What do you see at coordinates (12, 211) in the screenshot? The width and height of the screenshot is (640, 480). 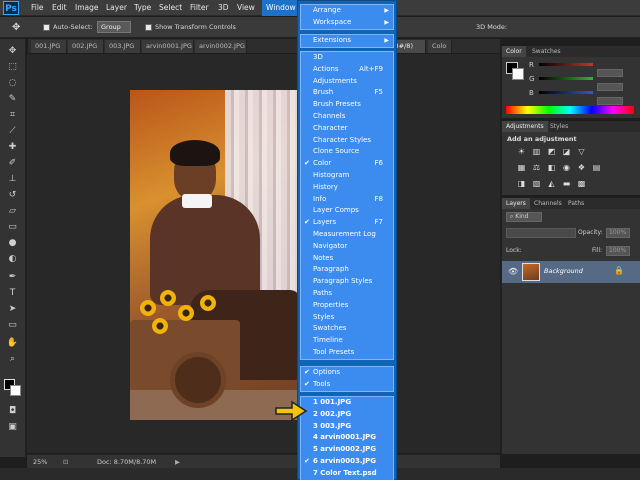 I see `eraser-tool-icon: ▱` at bounding box center [12, 211].